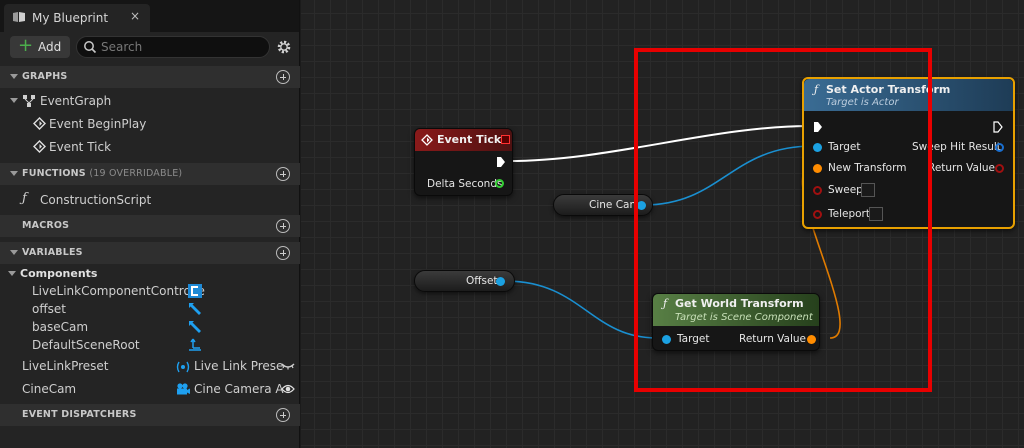 The height and width of the screenshot is (448, 1024). What do you see at coordinates (65, 366) in the screenshot?
I see `variable-livelink-preset: LiveLinkPreset` at bounding box center [65, 366].